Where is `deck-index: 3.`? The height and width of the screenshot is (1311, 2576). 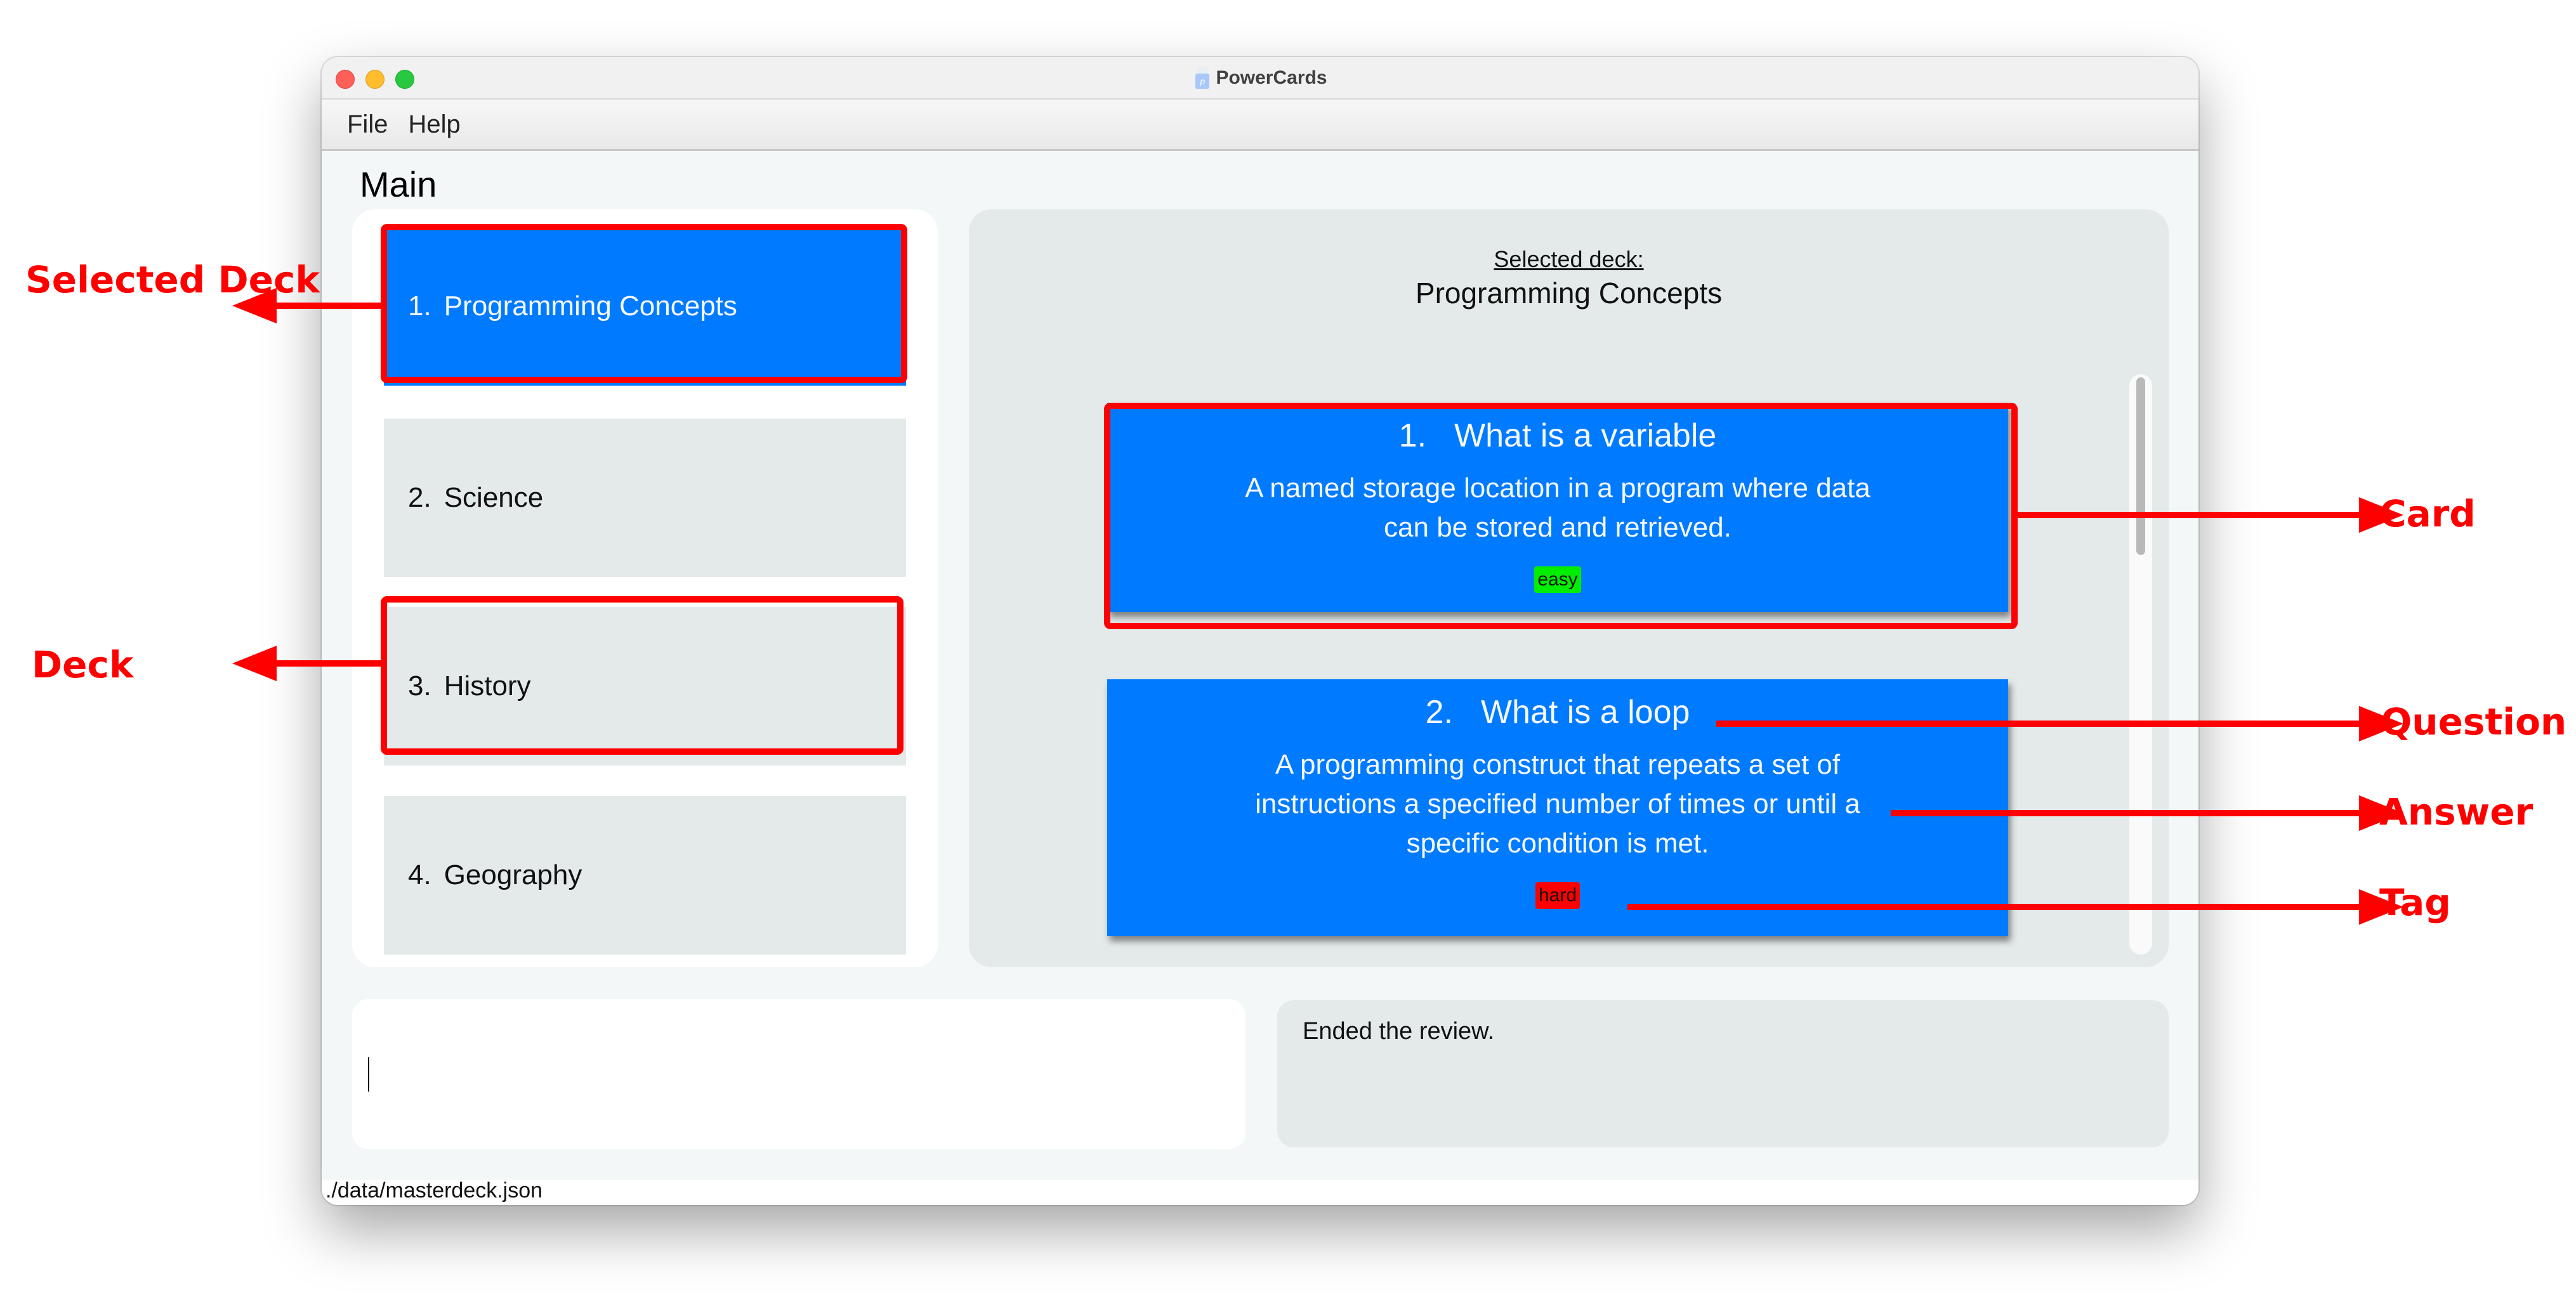
deck-index: 3. is located at coordinates (419, 685).